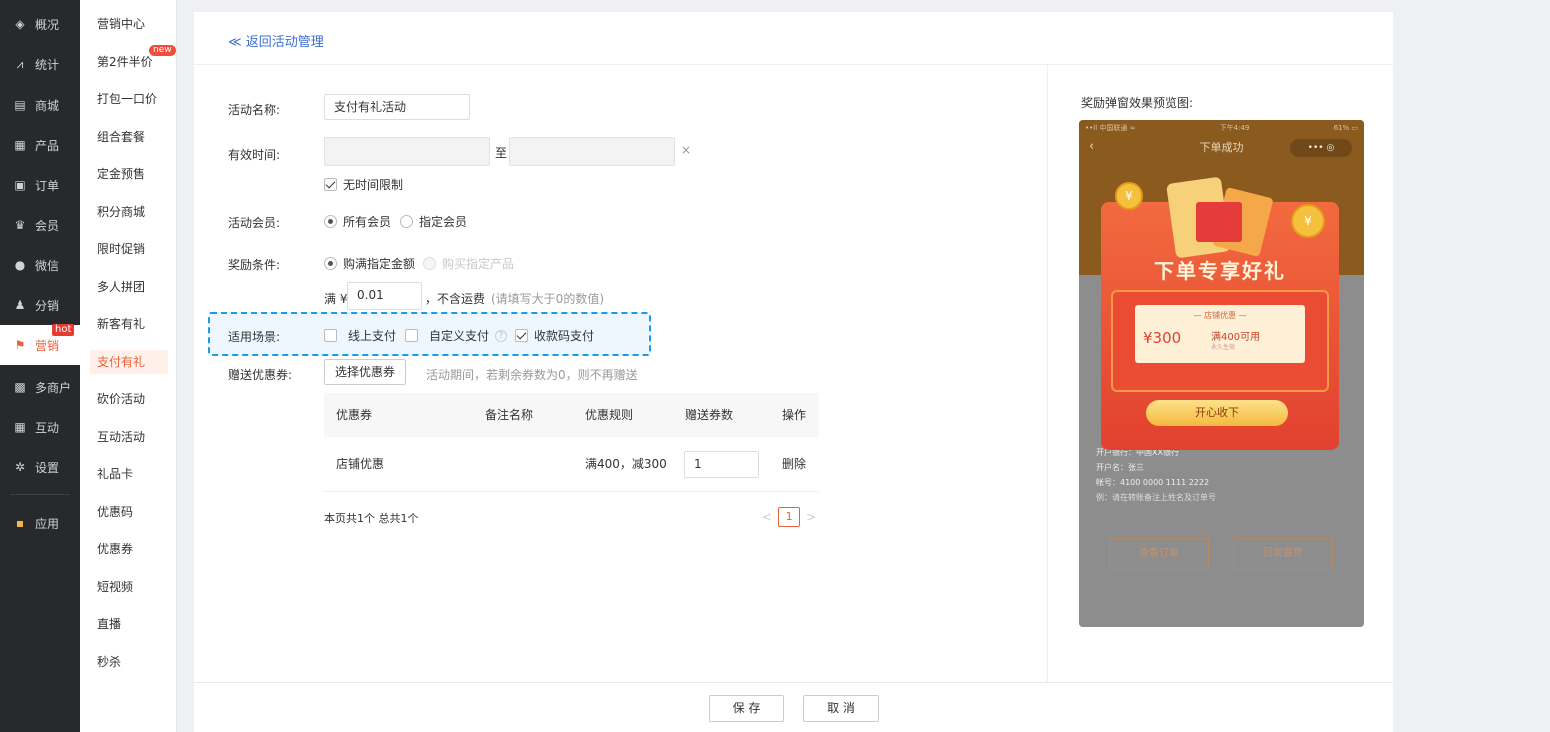 The image size is (1550, 732). I want to click on sub-nav-item-2: 打包一口价, so click(129, 99).